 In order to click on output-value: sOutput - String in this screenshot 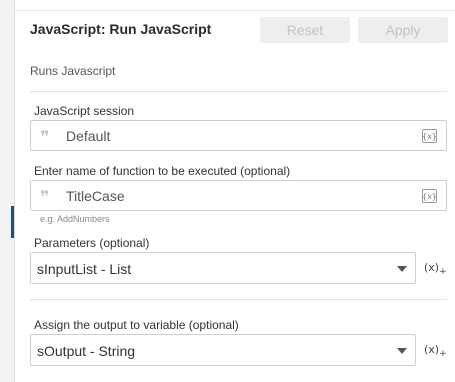, I will do `click(86, 351)`.